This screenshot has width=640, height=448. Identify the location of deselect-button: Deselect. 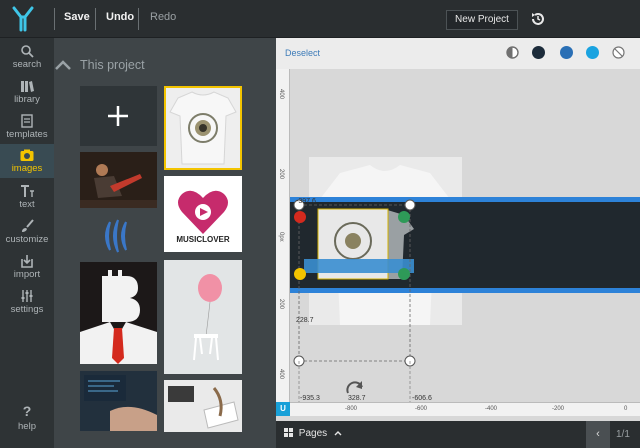
(302, 53).